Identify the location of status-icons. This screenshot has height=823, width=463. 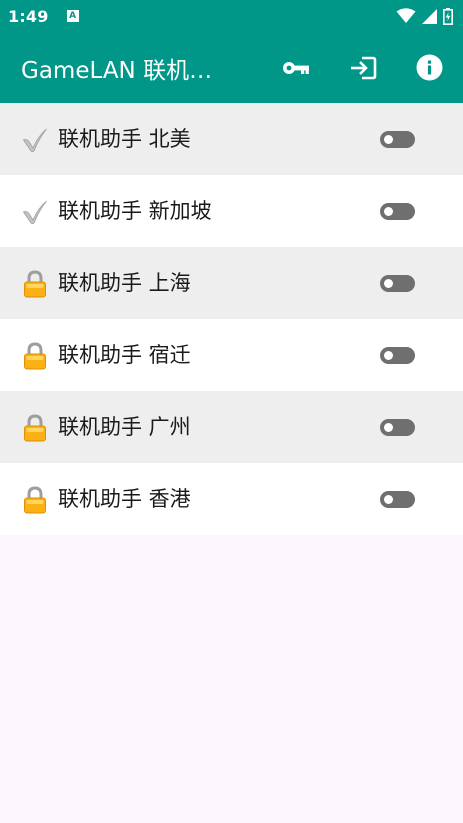
(424, 16).